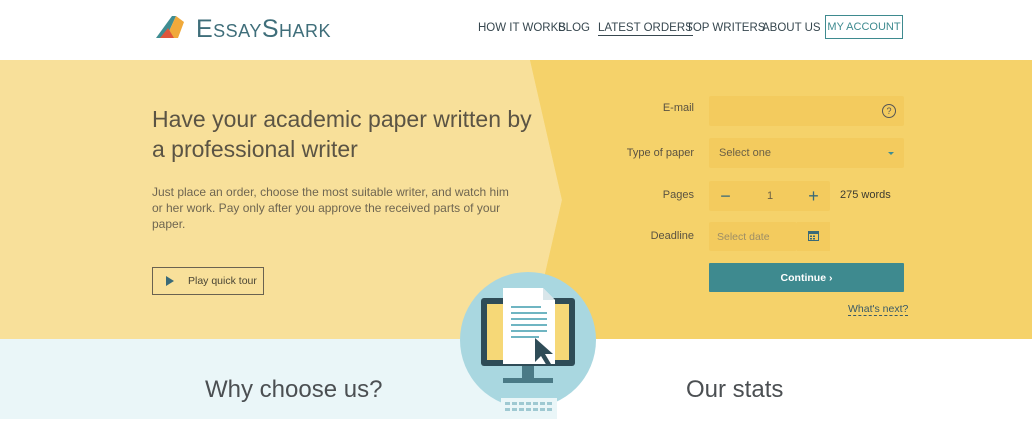  I want to click on caret-down-icon, so click(891, 153).